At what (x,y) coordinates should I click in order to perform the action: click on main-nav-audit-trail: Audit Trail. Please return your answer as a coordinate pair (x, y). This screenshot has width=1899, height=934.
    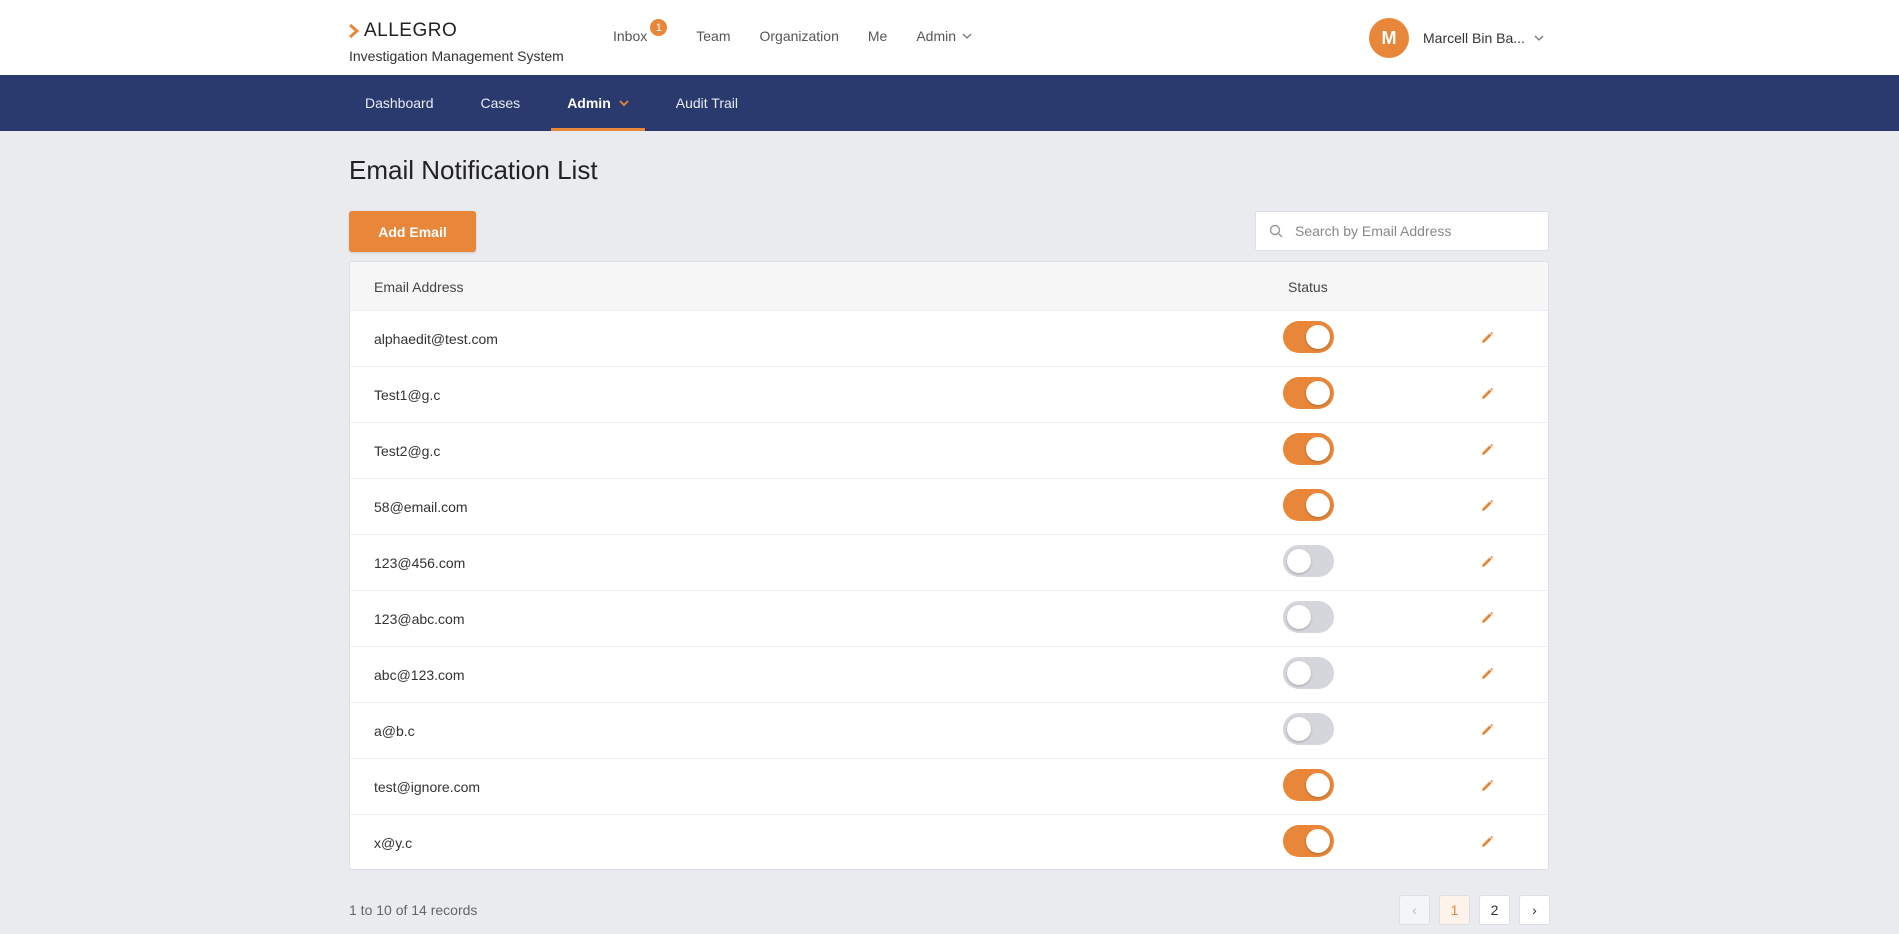
    Looking at the image, I should click on (707, 103).